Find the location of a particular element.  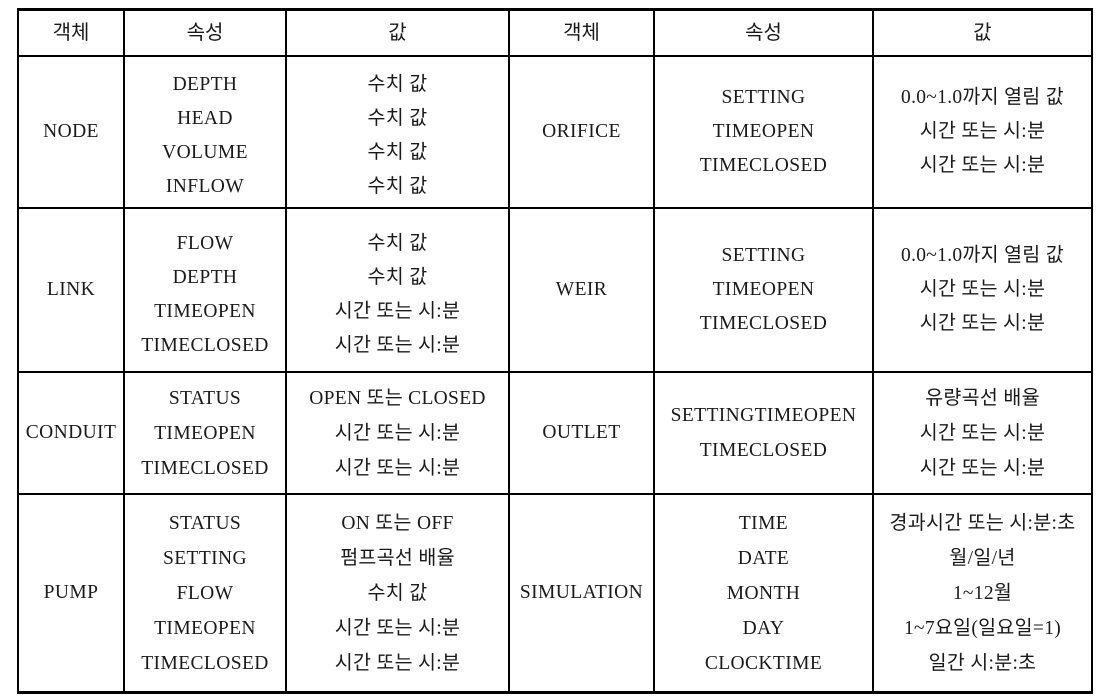

value-item: 경과시간 또는 시:분:초 is located at coordinates (982, 523).